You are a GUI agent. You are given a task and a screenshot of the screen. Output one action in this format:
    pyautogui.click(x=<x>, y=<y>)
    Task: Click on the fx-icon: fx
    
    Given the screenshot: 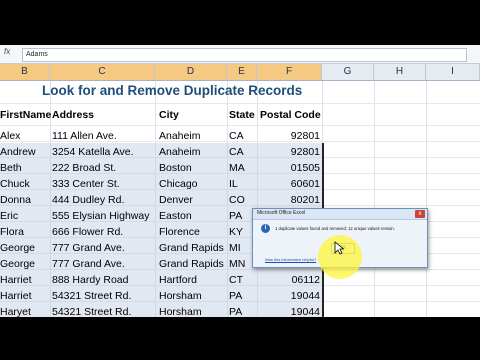 What is the action you would take?
    pyautogui.click(x=11, y=53)
    